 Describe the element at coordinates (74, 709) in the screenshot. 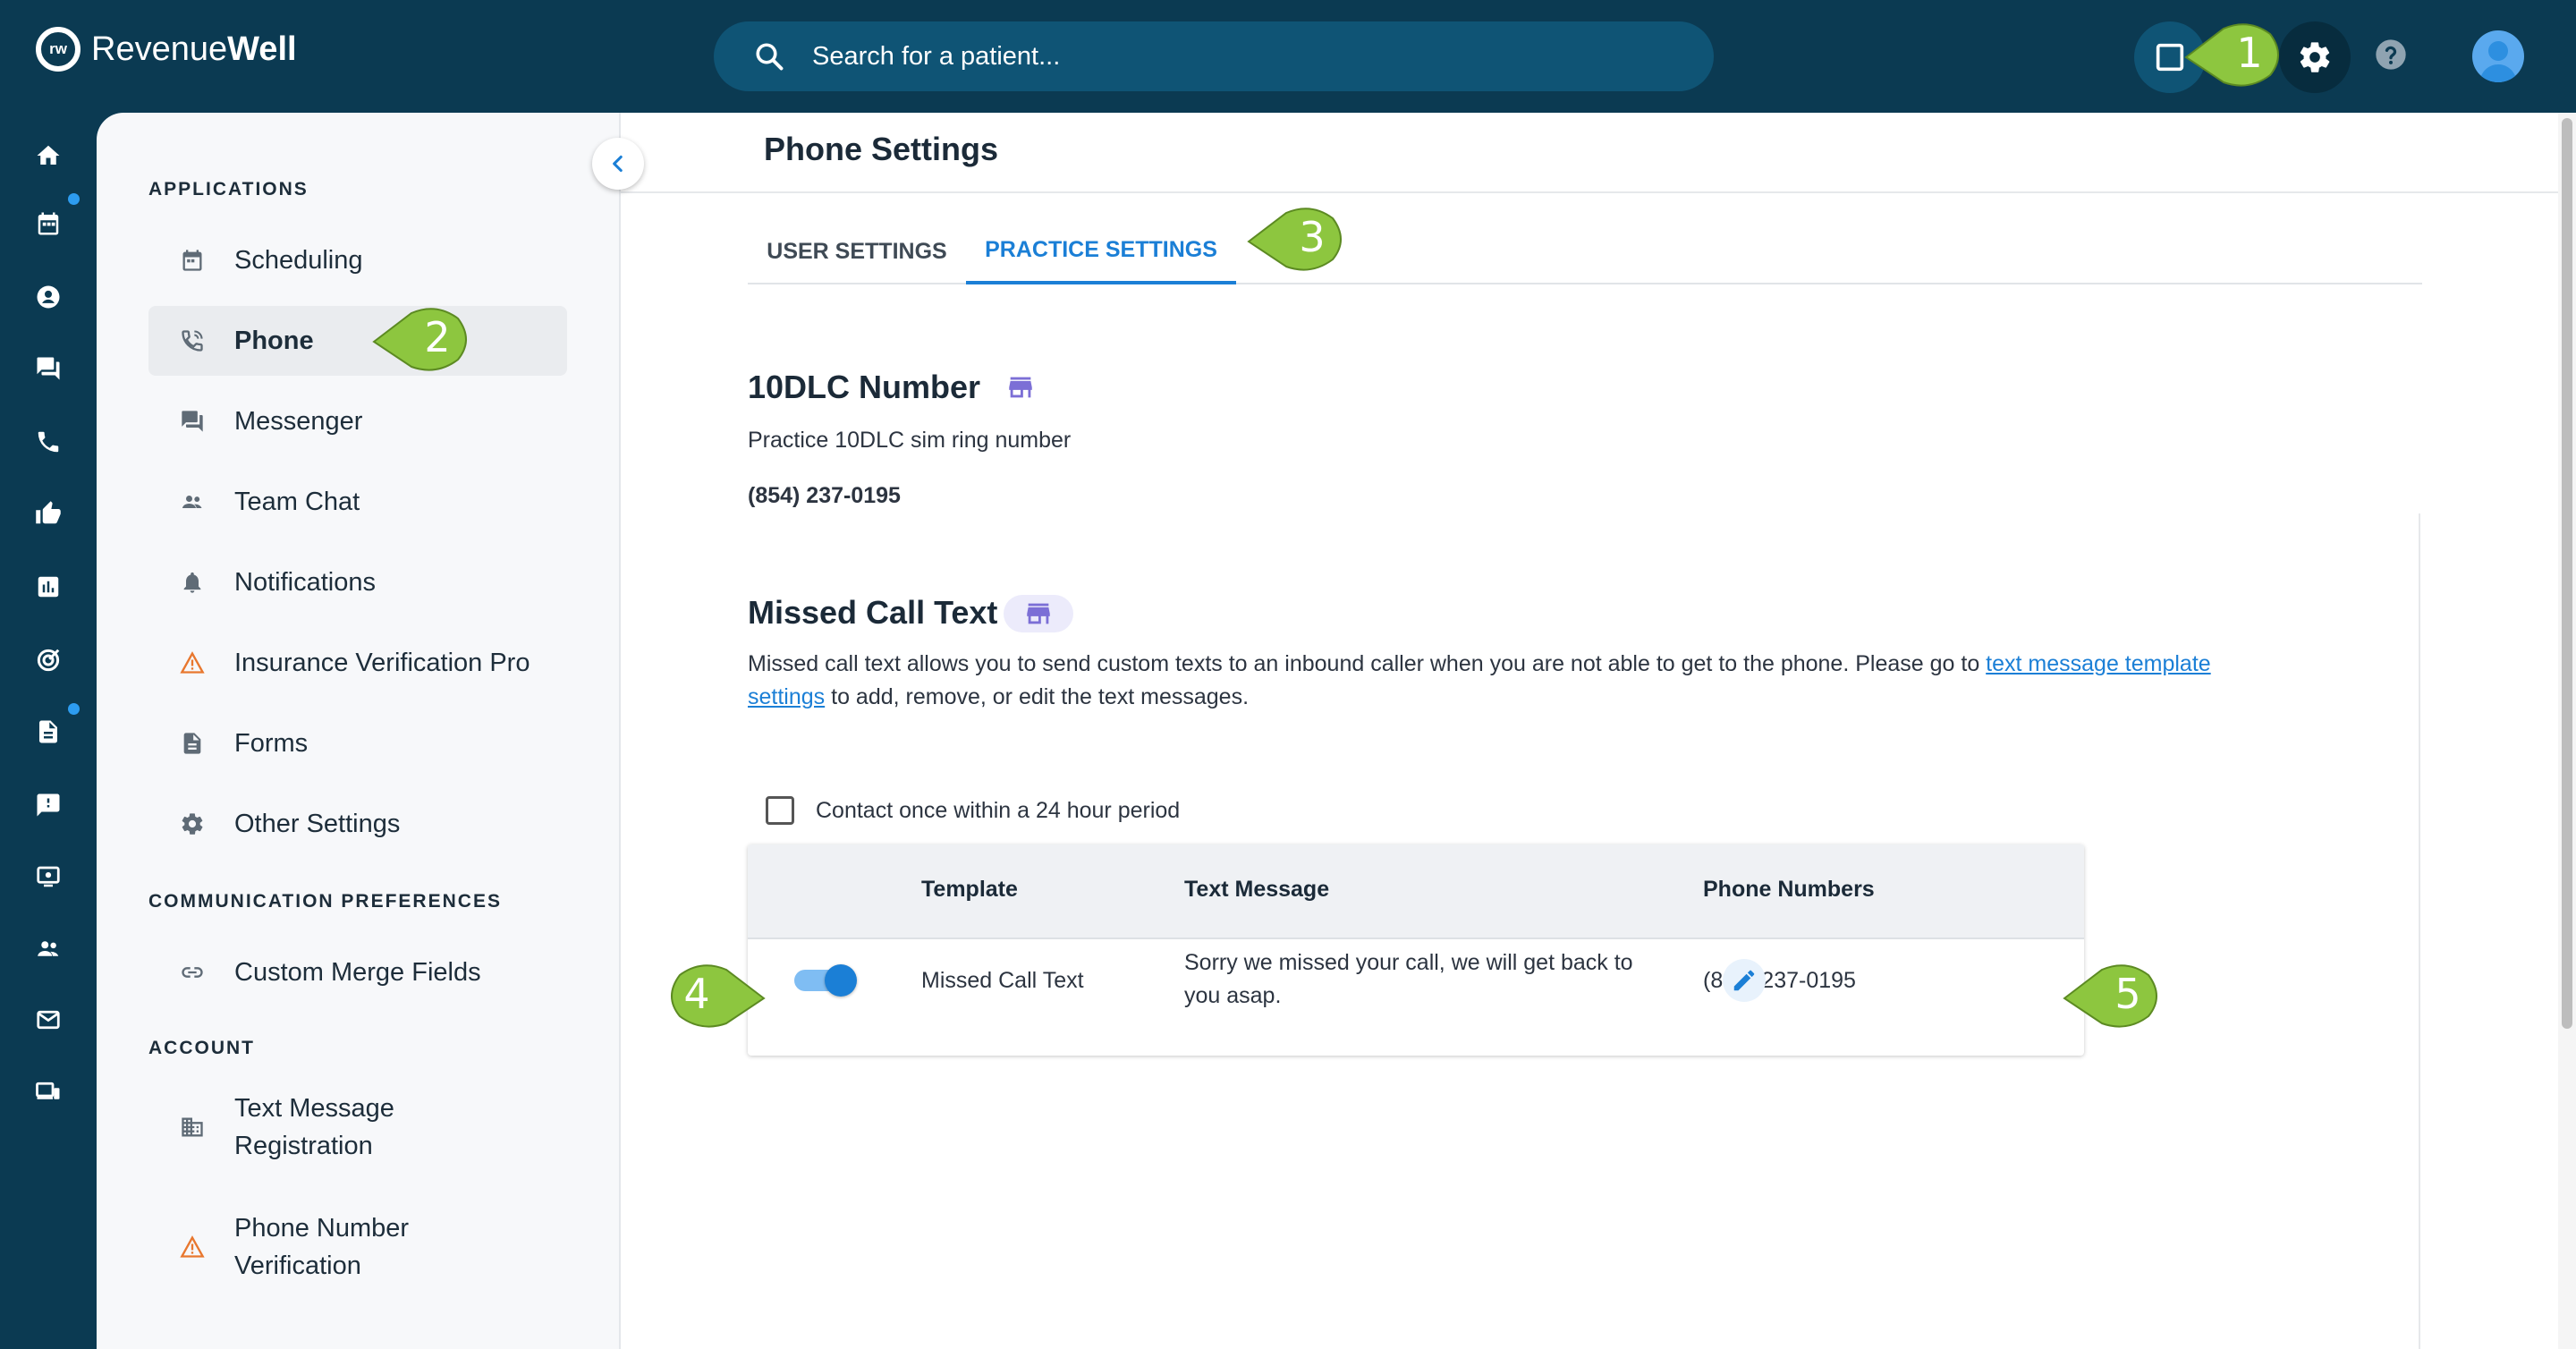

I see `forms-notification-dot` at that location.